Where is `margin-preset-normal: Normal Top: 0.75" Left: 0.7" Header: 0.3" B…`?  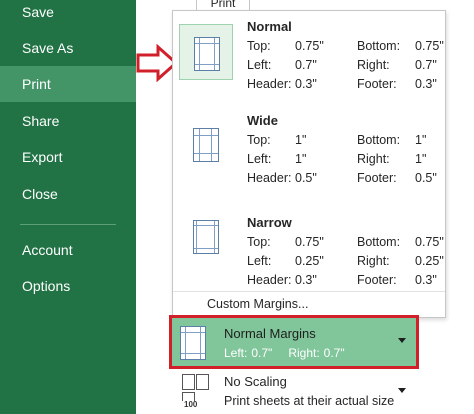 margin-preset-normal: Normal Top: 0.75" Left: 0.7" Header: 0.3" B… is located at coordinates (309, 57).